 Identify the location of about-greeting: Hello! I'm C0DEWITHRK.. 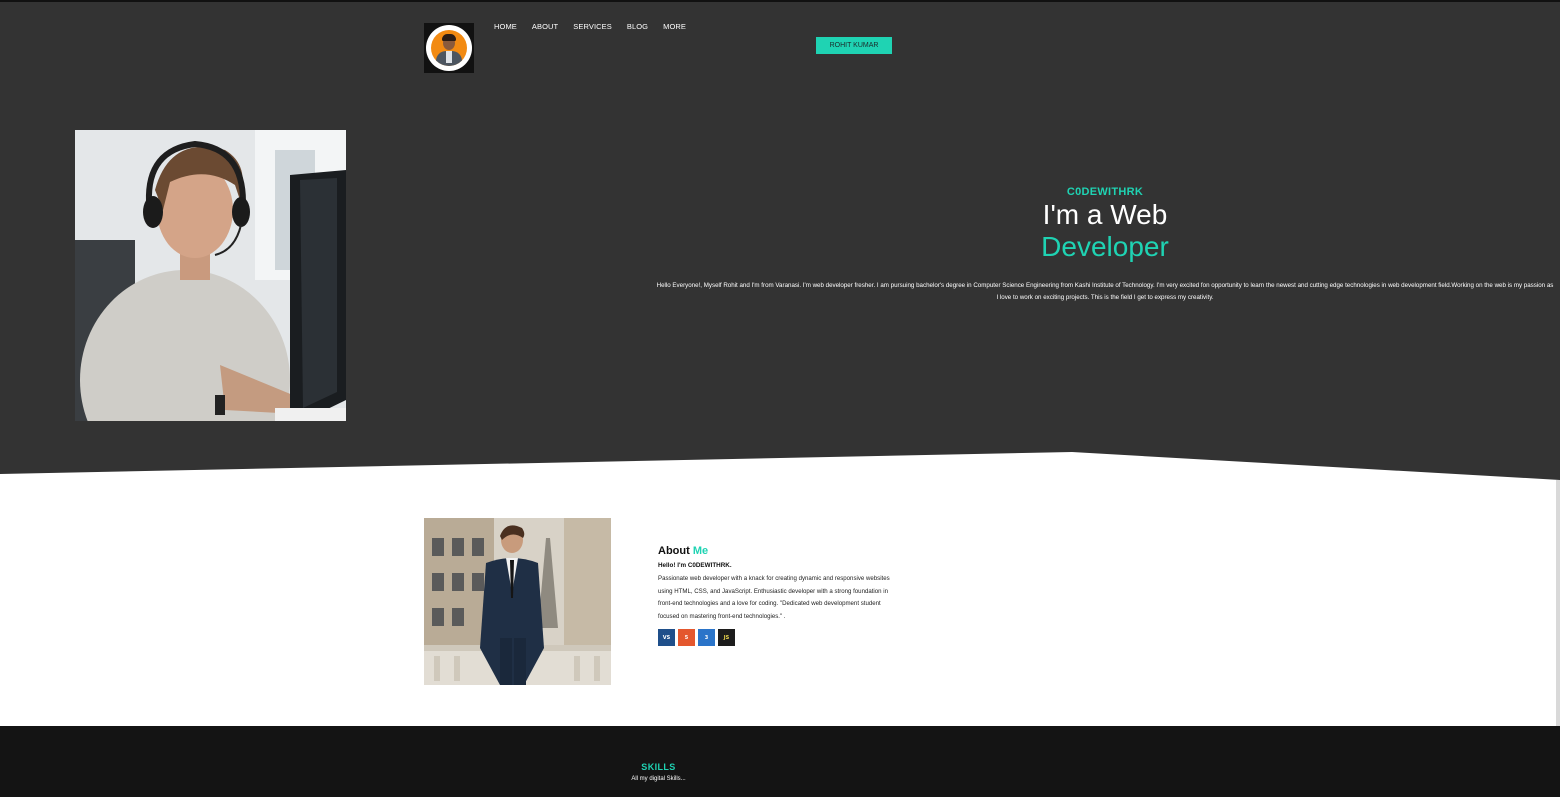
(695, 565).